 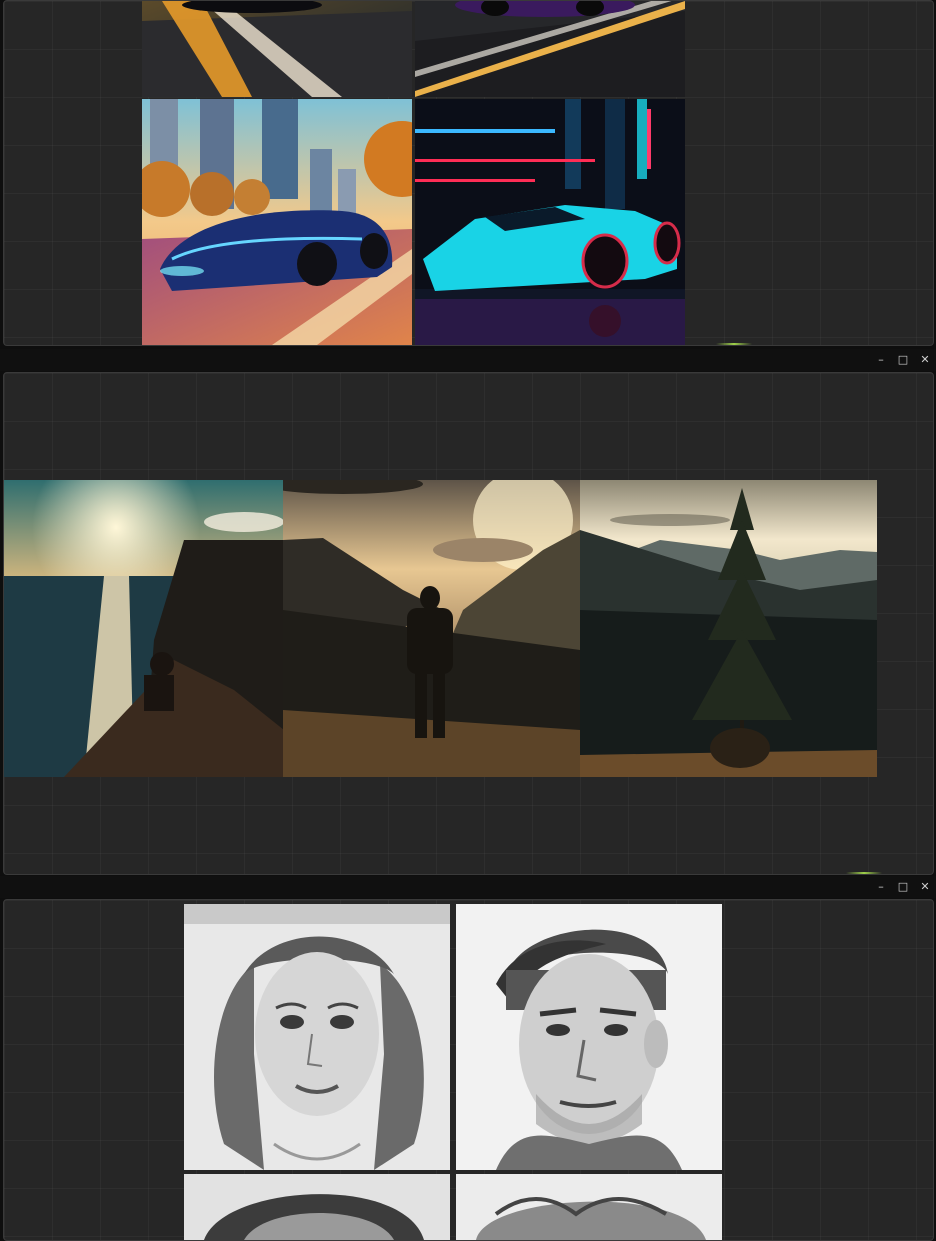 I want to click on pine-tree-forest-image, so click(x=728, y=628).